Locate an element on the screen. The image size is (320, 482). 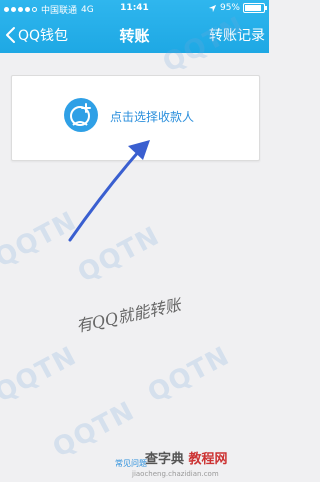
select-recipient-card: 点击选择收款人 is located at coordinates (135, 118).